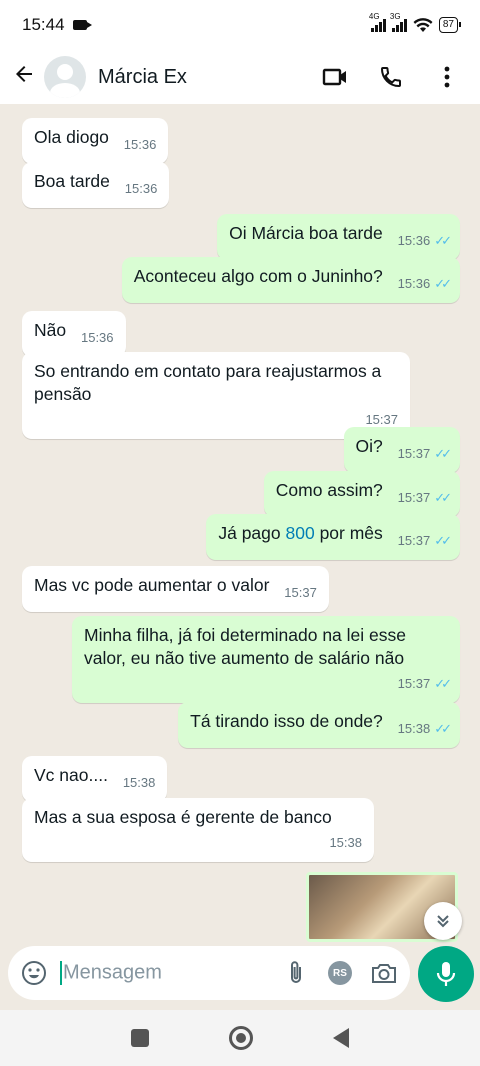  What do you see at coordinates (163, 973) in the screenshot?
I see `message-input: Mensagem` at bounding box center [163, 973].